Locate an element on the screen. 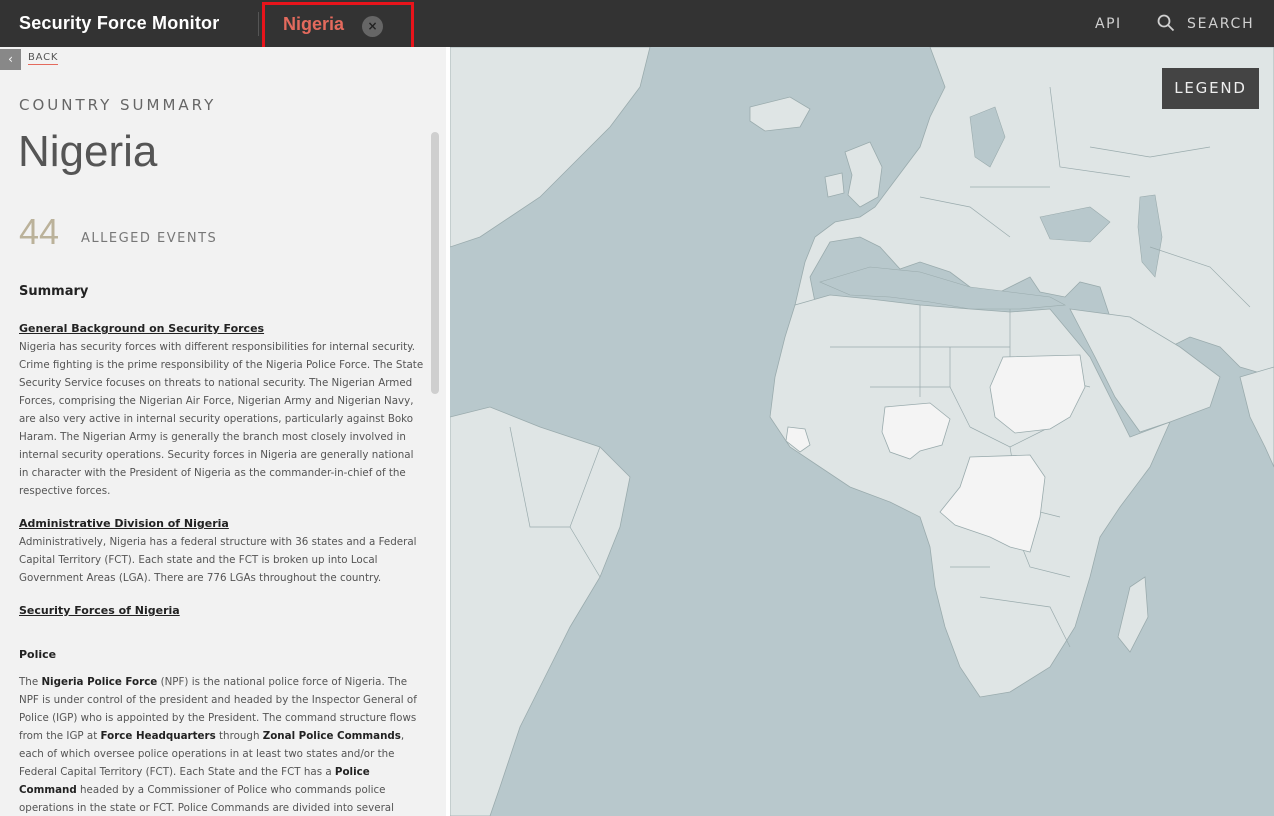  country-title: Nigeria is located at coordinates (88, 151).